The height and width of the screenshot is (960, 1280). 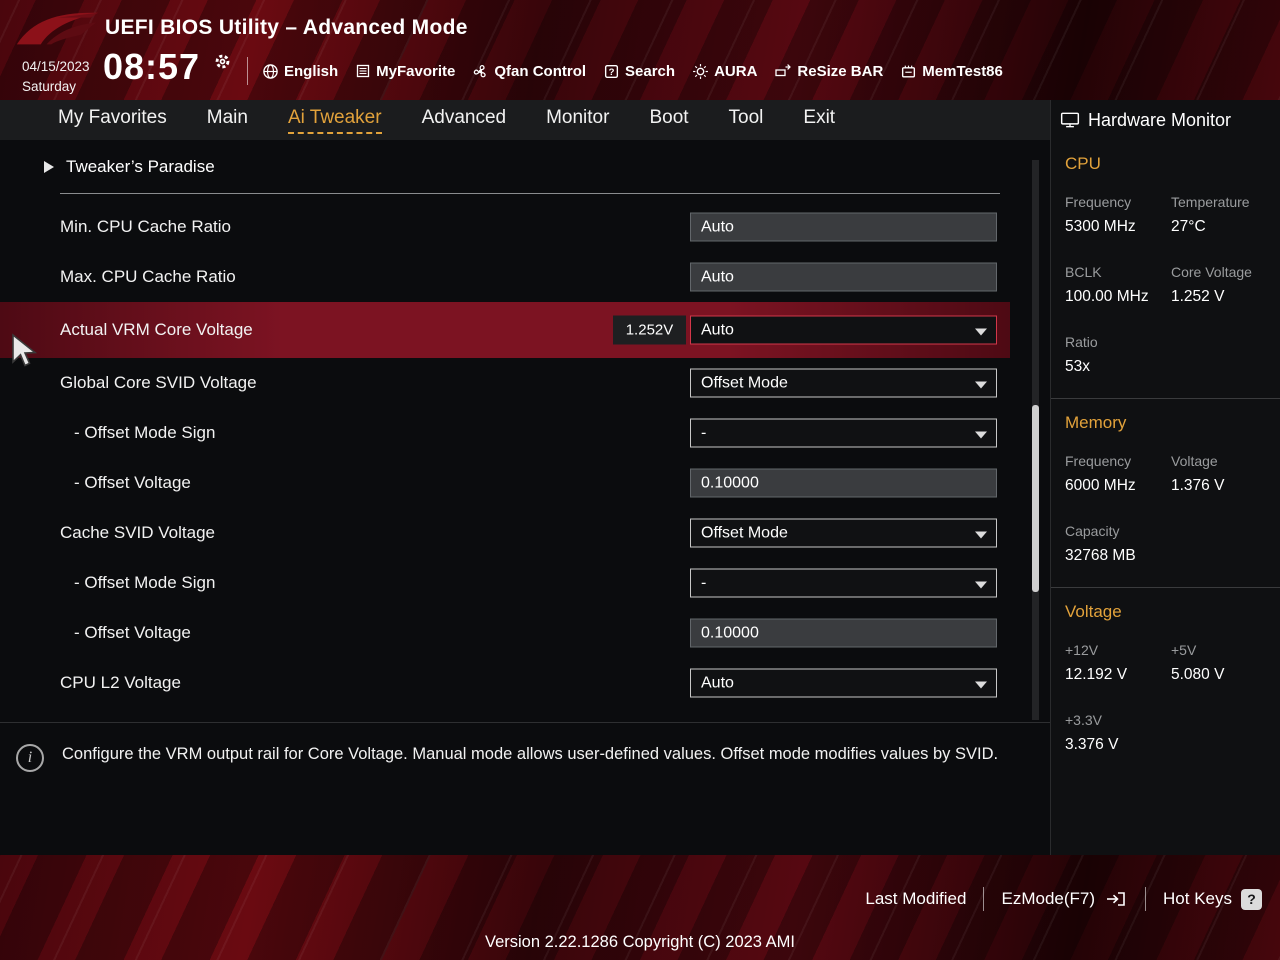 I want to click on favorites-list-icon, so click(x=363, y=71).